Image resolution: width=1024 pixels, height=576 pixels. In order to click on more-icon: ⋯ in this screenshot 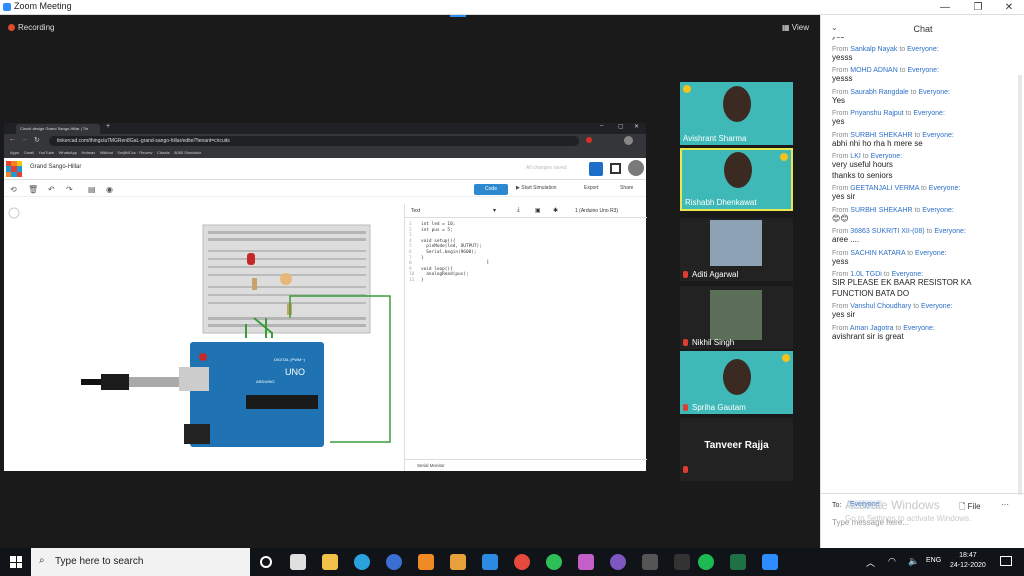, I will do `click(1005, 504)`.